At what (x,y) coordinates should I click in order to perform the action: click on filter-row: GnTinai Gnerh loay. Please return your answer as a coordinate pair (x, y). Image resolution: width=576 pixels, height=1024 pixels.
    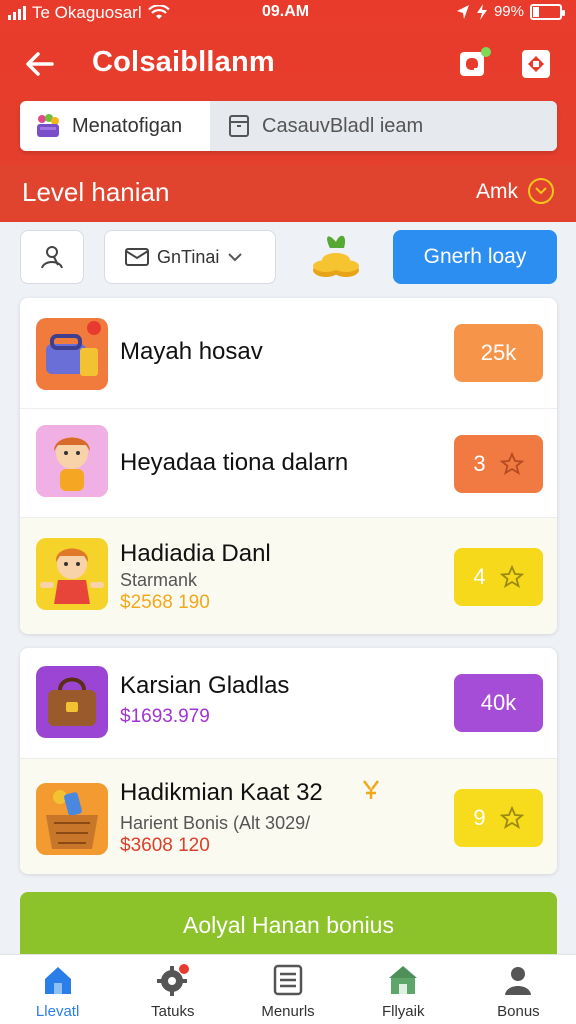
    Looking at the image, I should click on (288, 258).